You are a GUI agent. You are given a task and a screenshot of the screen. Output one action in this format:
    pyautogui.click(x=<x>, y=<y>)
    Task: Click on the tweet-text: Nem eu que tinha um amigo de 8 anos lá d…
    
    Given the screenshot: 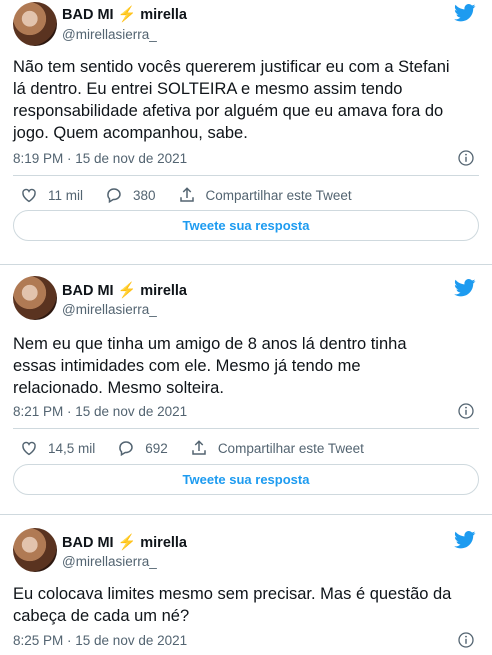 What is the action you would take?
    pyautogui.click(x=210, y=366)
    